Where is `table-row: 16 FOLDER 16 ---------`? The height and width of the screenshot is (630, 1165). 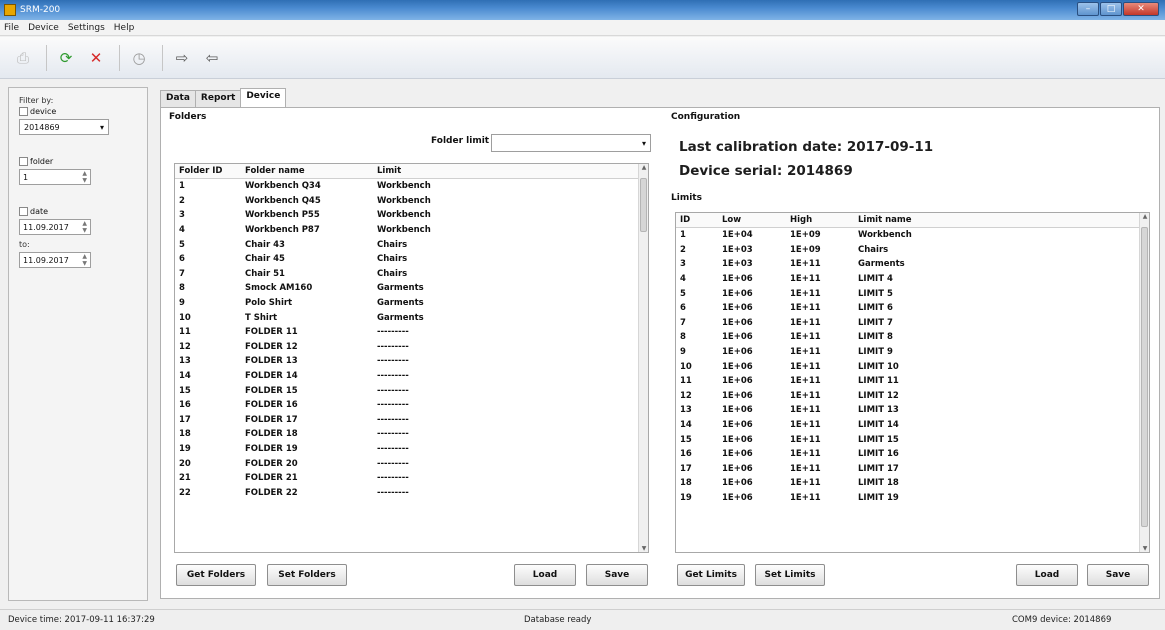
table-row: 16 FOLDER 16 --------- is located at coordinates (411, 405).